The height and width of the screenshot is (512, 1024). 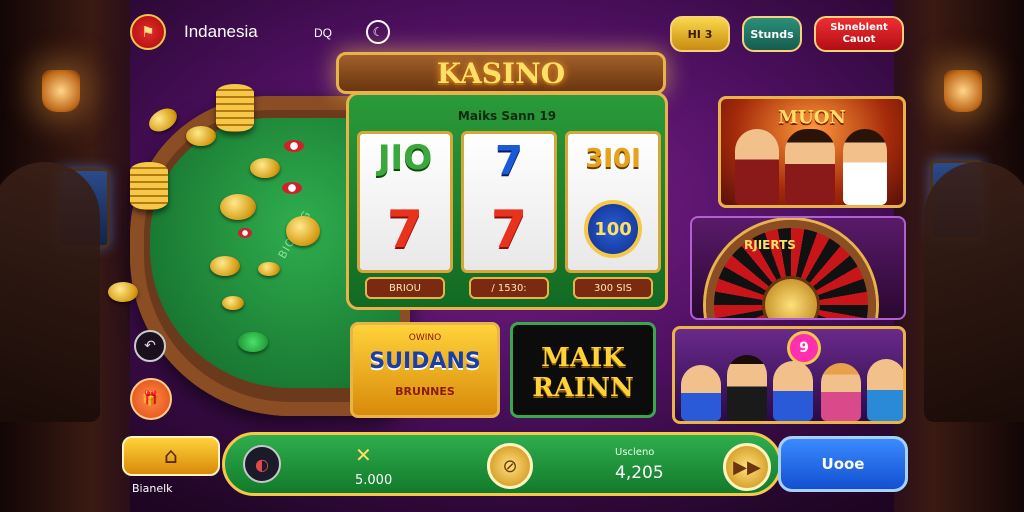 I want to click on balance-label: Uscleno, so click(x=635, y=452).